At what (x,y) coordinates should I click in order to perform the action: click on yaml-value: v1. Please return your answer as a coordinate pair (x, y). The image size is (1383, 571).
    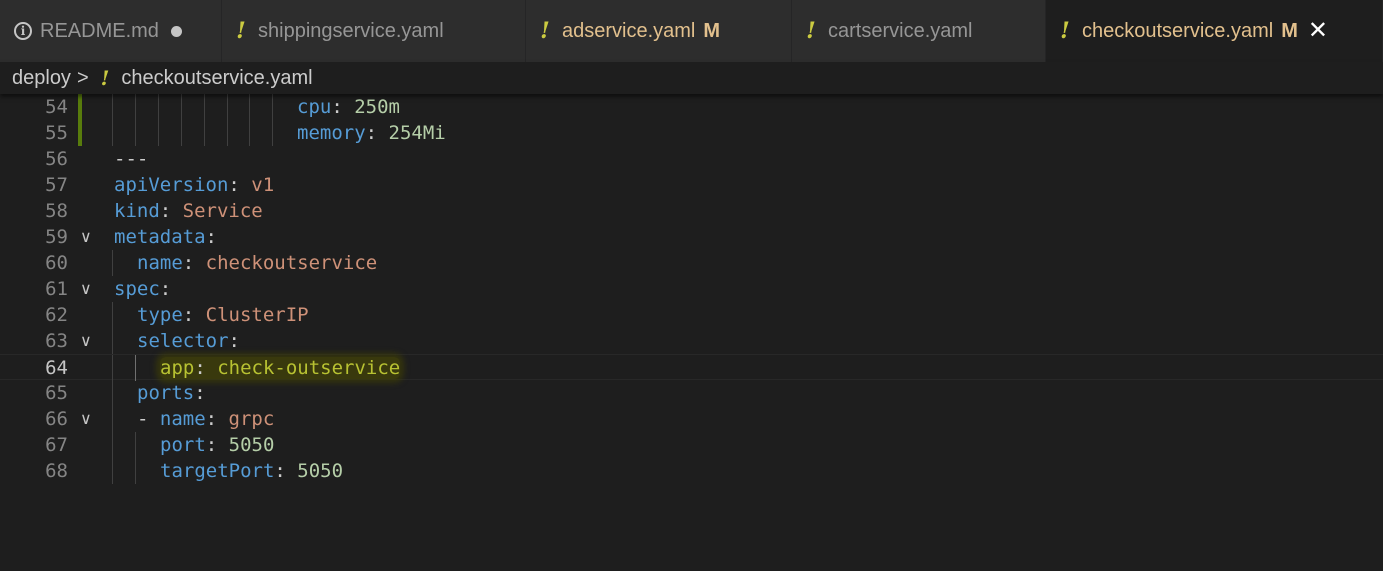
    Looking at the image, I should click on (263, 185).